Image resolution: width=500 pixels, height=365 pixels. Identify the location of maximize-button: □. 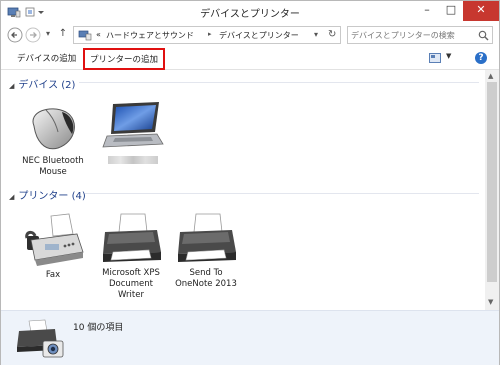
(451, 11).